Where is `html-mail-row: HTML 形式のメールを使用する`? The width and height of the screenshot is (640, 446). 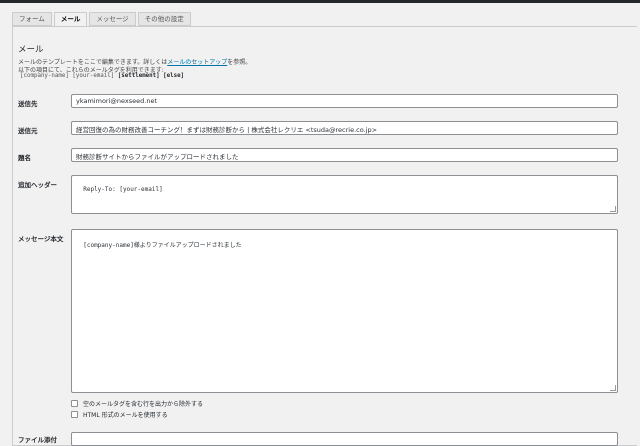
html-mail-row: HTML 形式のメールを使用する is located at coordinates (119, 414).